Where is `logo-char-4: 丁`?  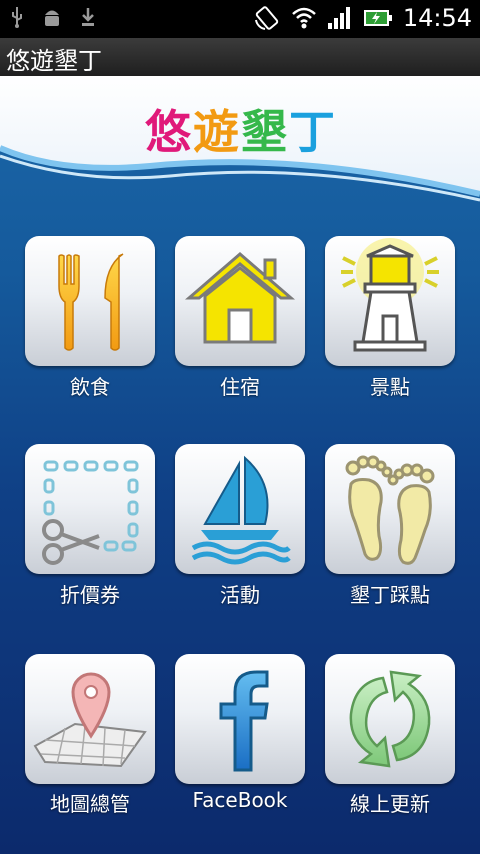 logo-char-4: 丁 is located at coordinates (312, 132).